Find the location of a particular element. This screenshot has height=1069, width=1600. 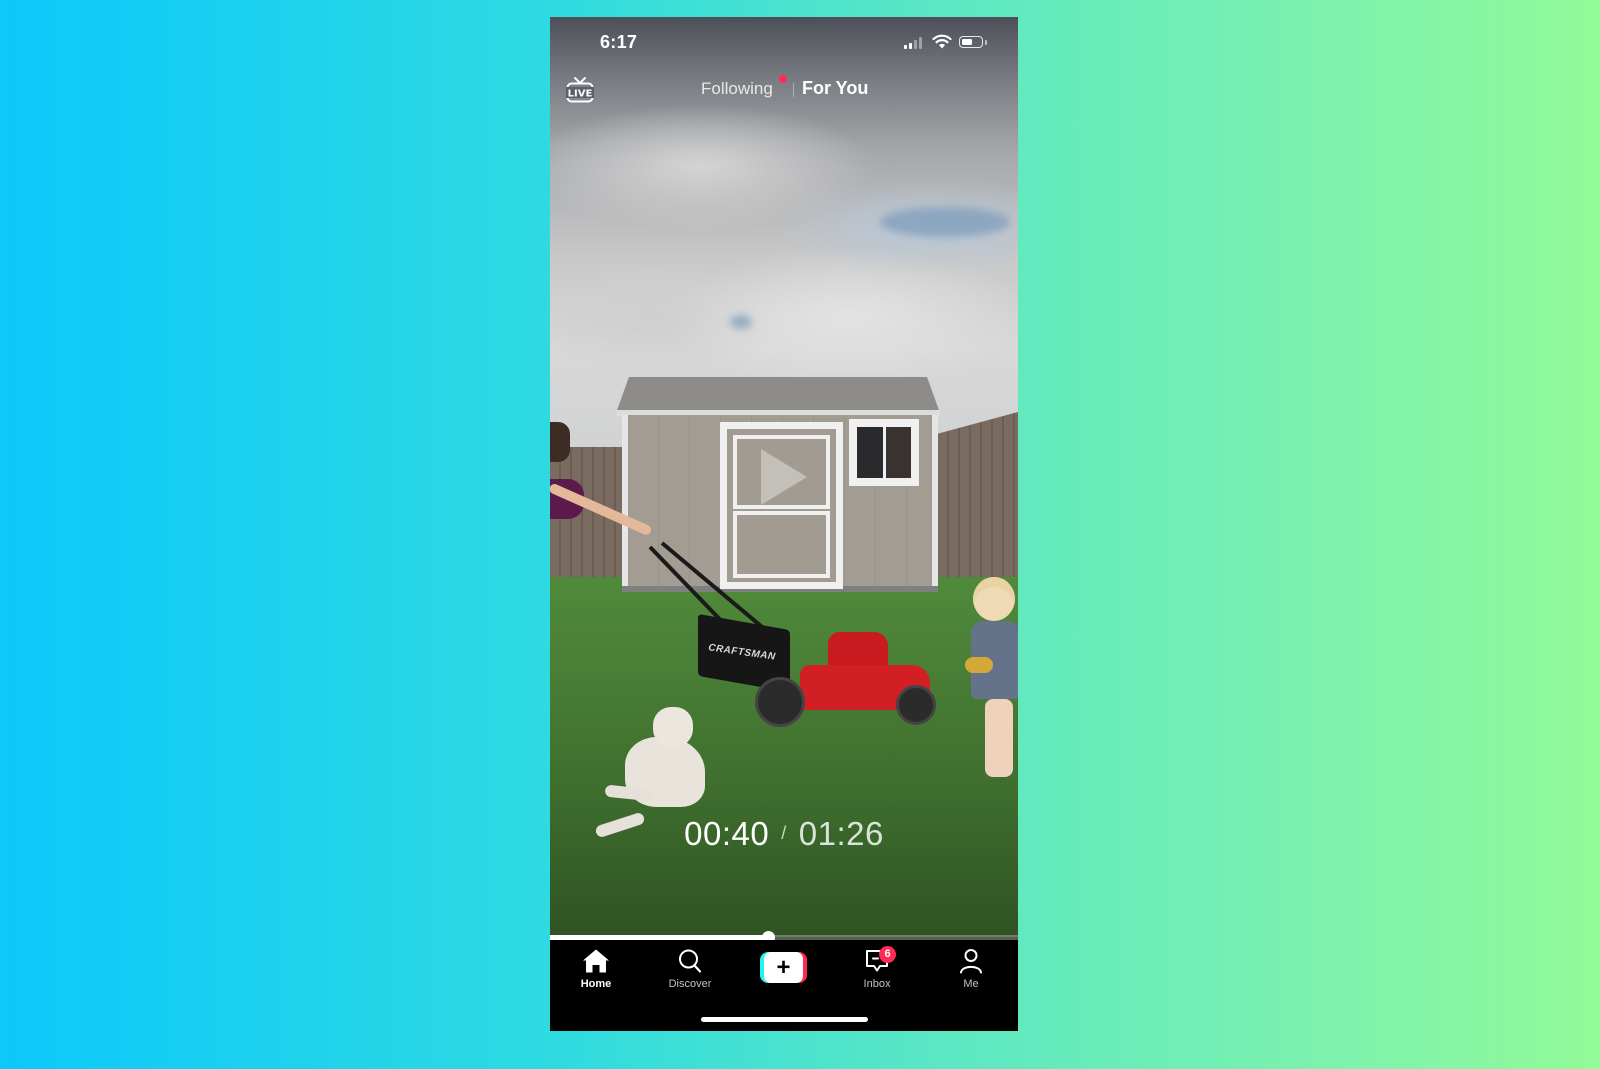

search-icon is located at coordinates (690, 961).